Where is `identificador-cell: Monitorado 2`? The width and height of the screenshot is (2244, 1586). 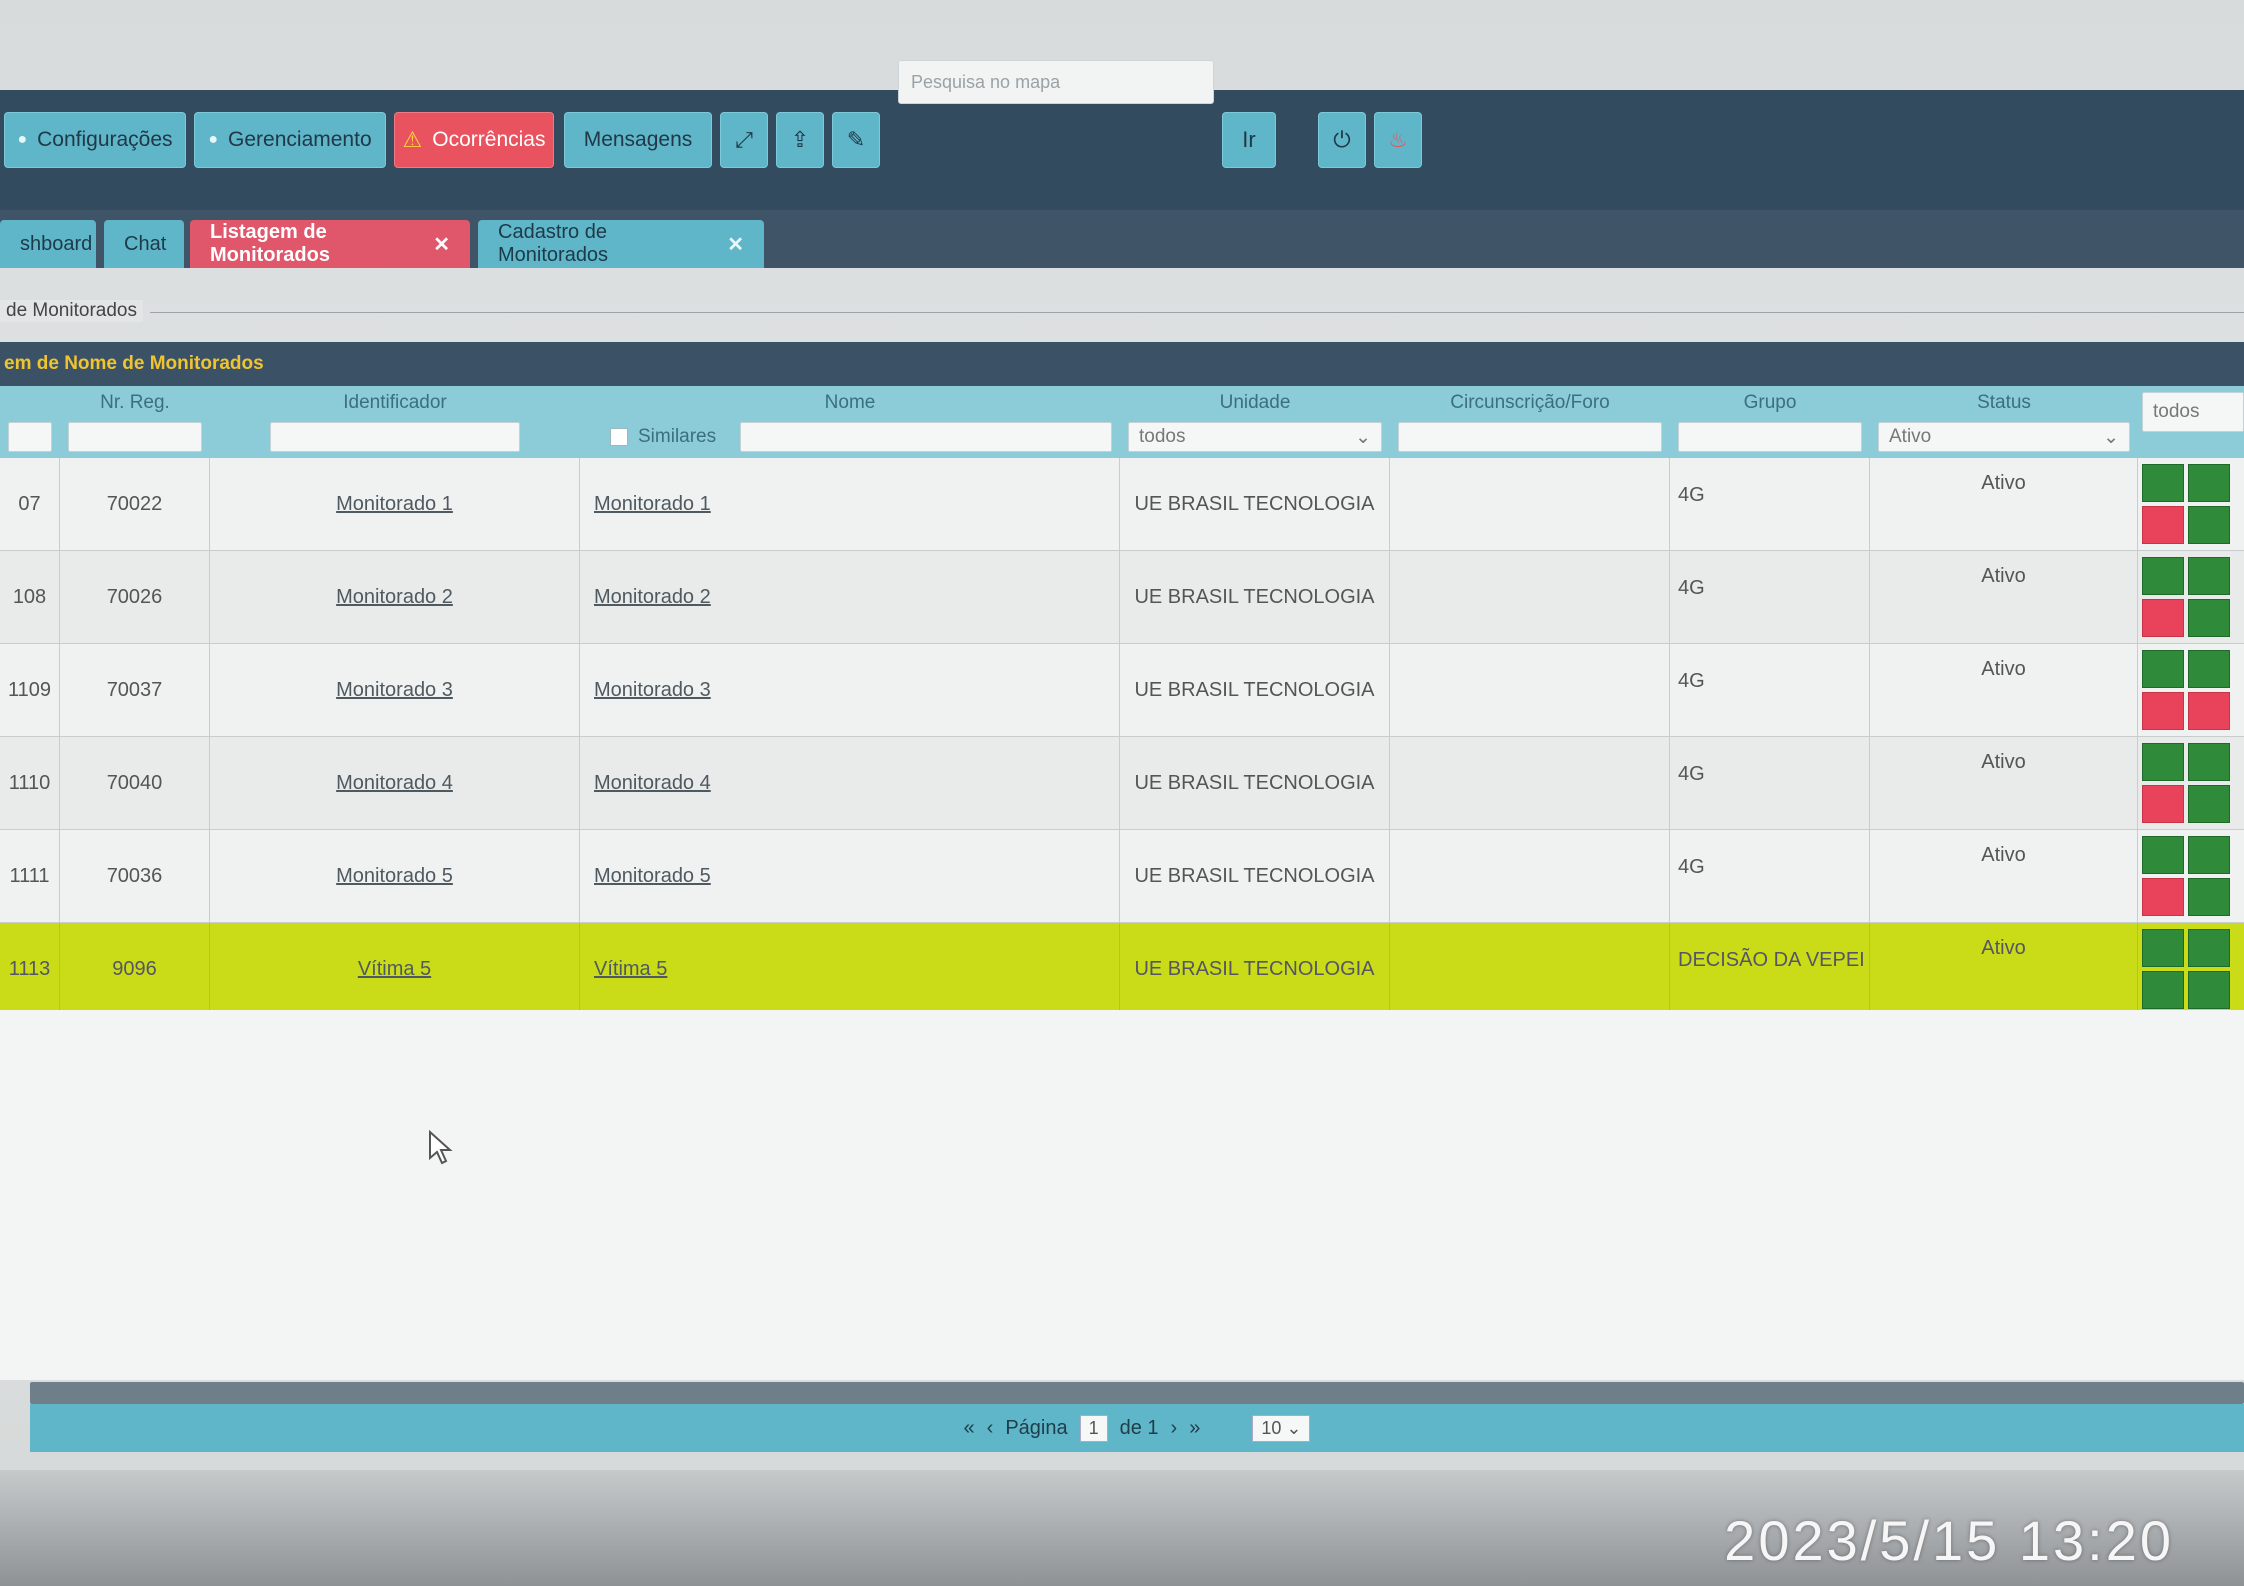
identificador-cell: Monitorado 2 is located at coordinates (395, 597).